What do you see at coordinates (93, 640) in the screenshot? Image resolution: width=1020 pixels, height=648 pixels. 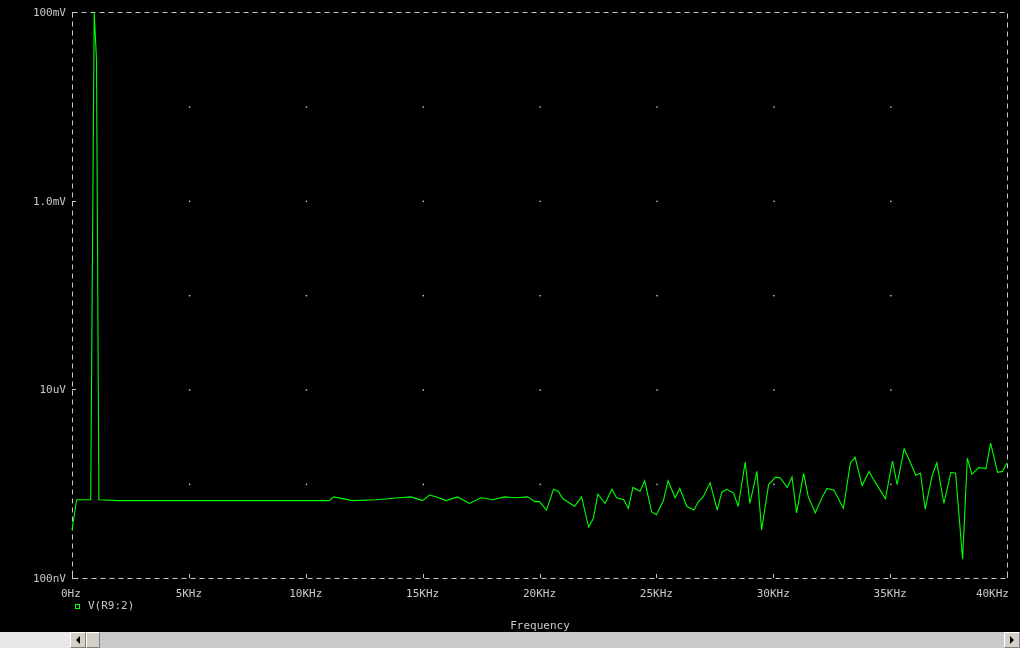 I see `scroll-thumb` at bounding box center [93, 640].